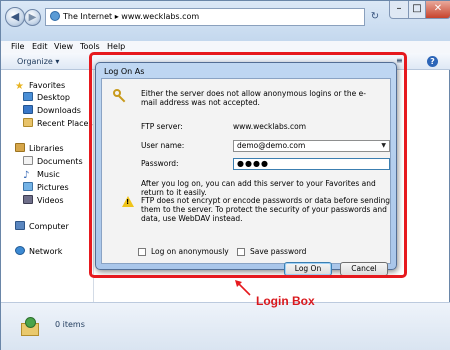 The height and width of the screenshot is (350, 450). What do you see at coordinates (205, 17) in the screenshot?
I see `address-bar: The Internet ▸ www.wecklabs.com` at bounding box center [205, 17].